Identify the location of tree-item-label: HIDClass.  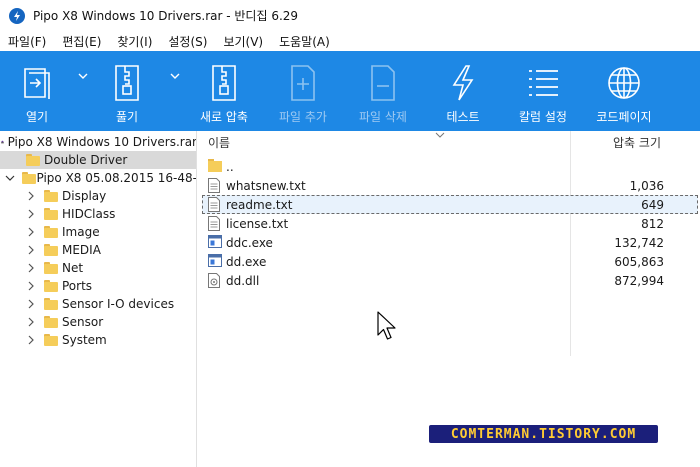
(89, 214).